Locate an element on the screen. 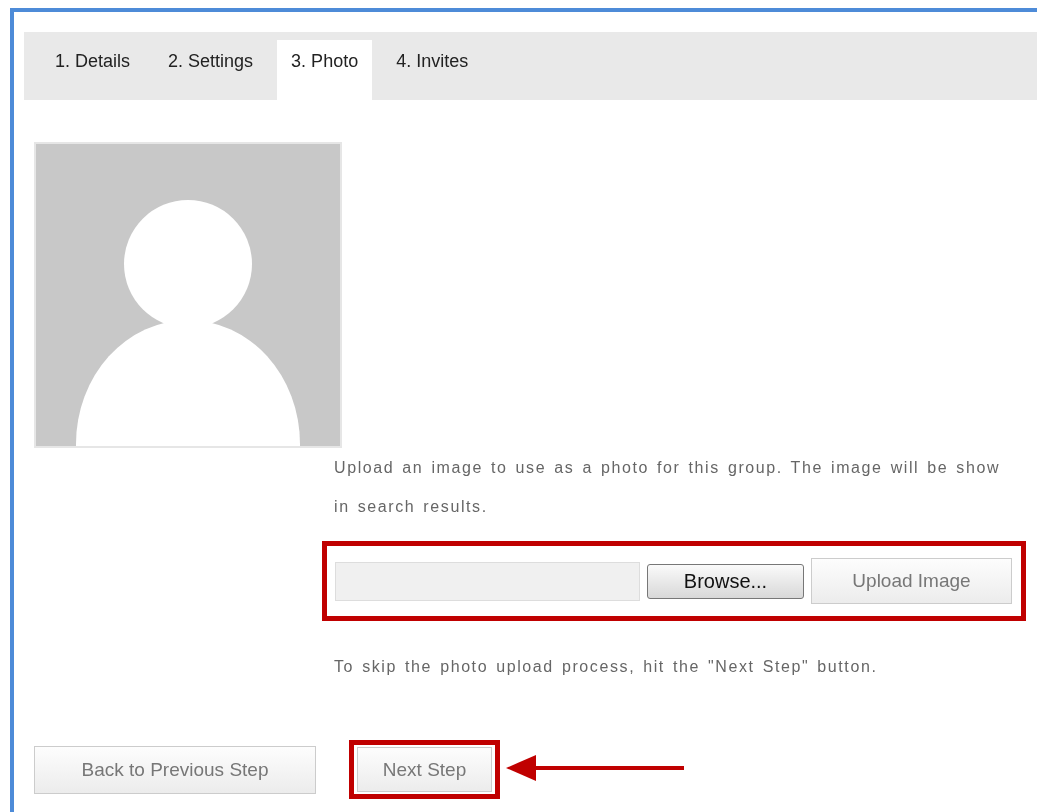 Image resolution: width=1037 pixels, height=812 pixels. back-button: Back to Previous Step is located at coordinates (175, 769).